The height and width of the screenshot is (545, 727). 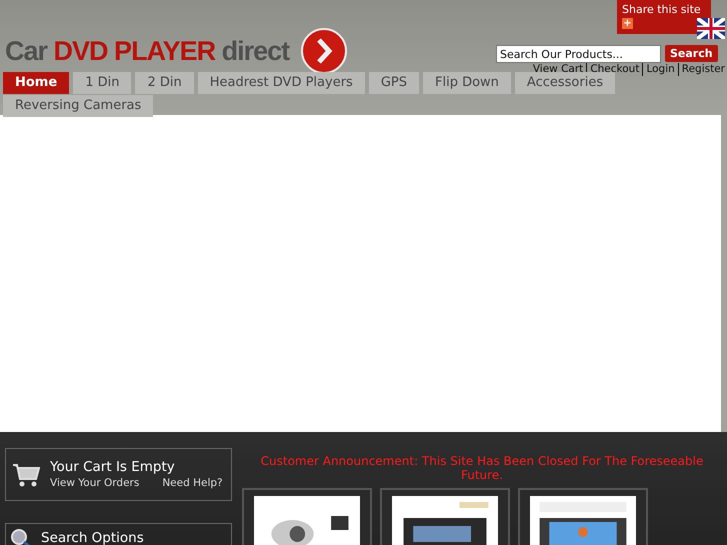 What do you see at coordinates (192, 483) in the screenshot?
I see `cart-link: Need Help?` at bounding box center [192, 483].